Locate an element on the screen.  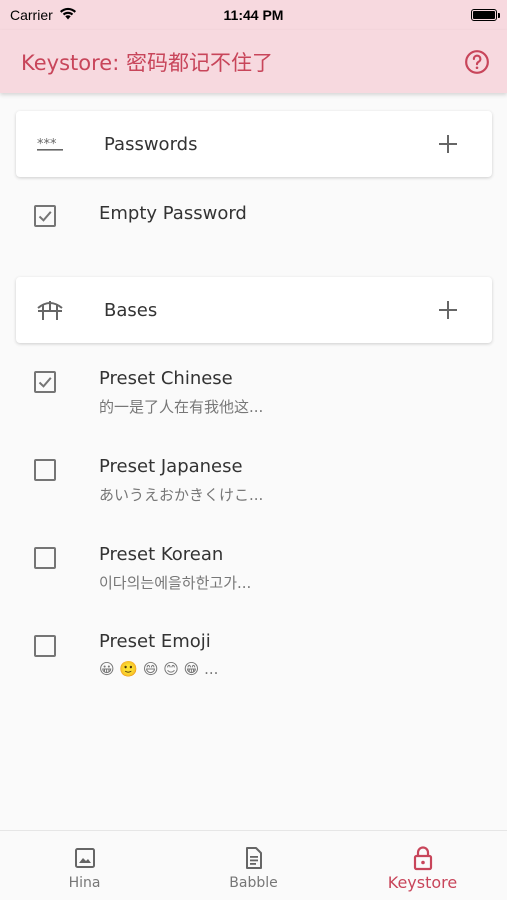
nav-item-hina: Hina is located at coordinates (84, 865).